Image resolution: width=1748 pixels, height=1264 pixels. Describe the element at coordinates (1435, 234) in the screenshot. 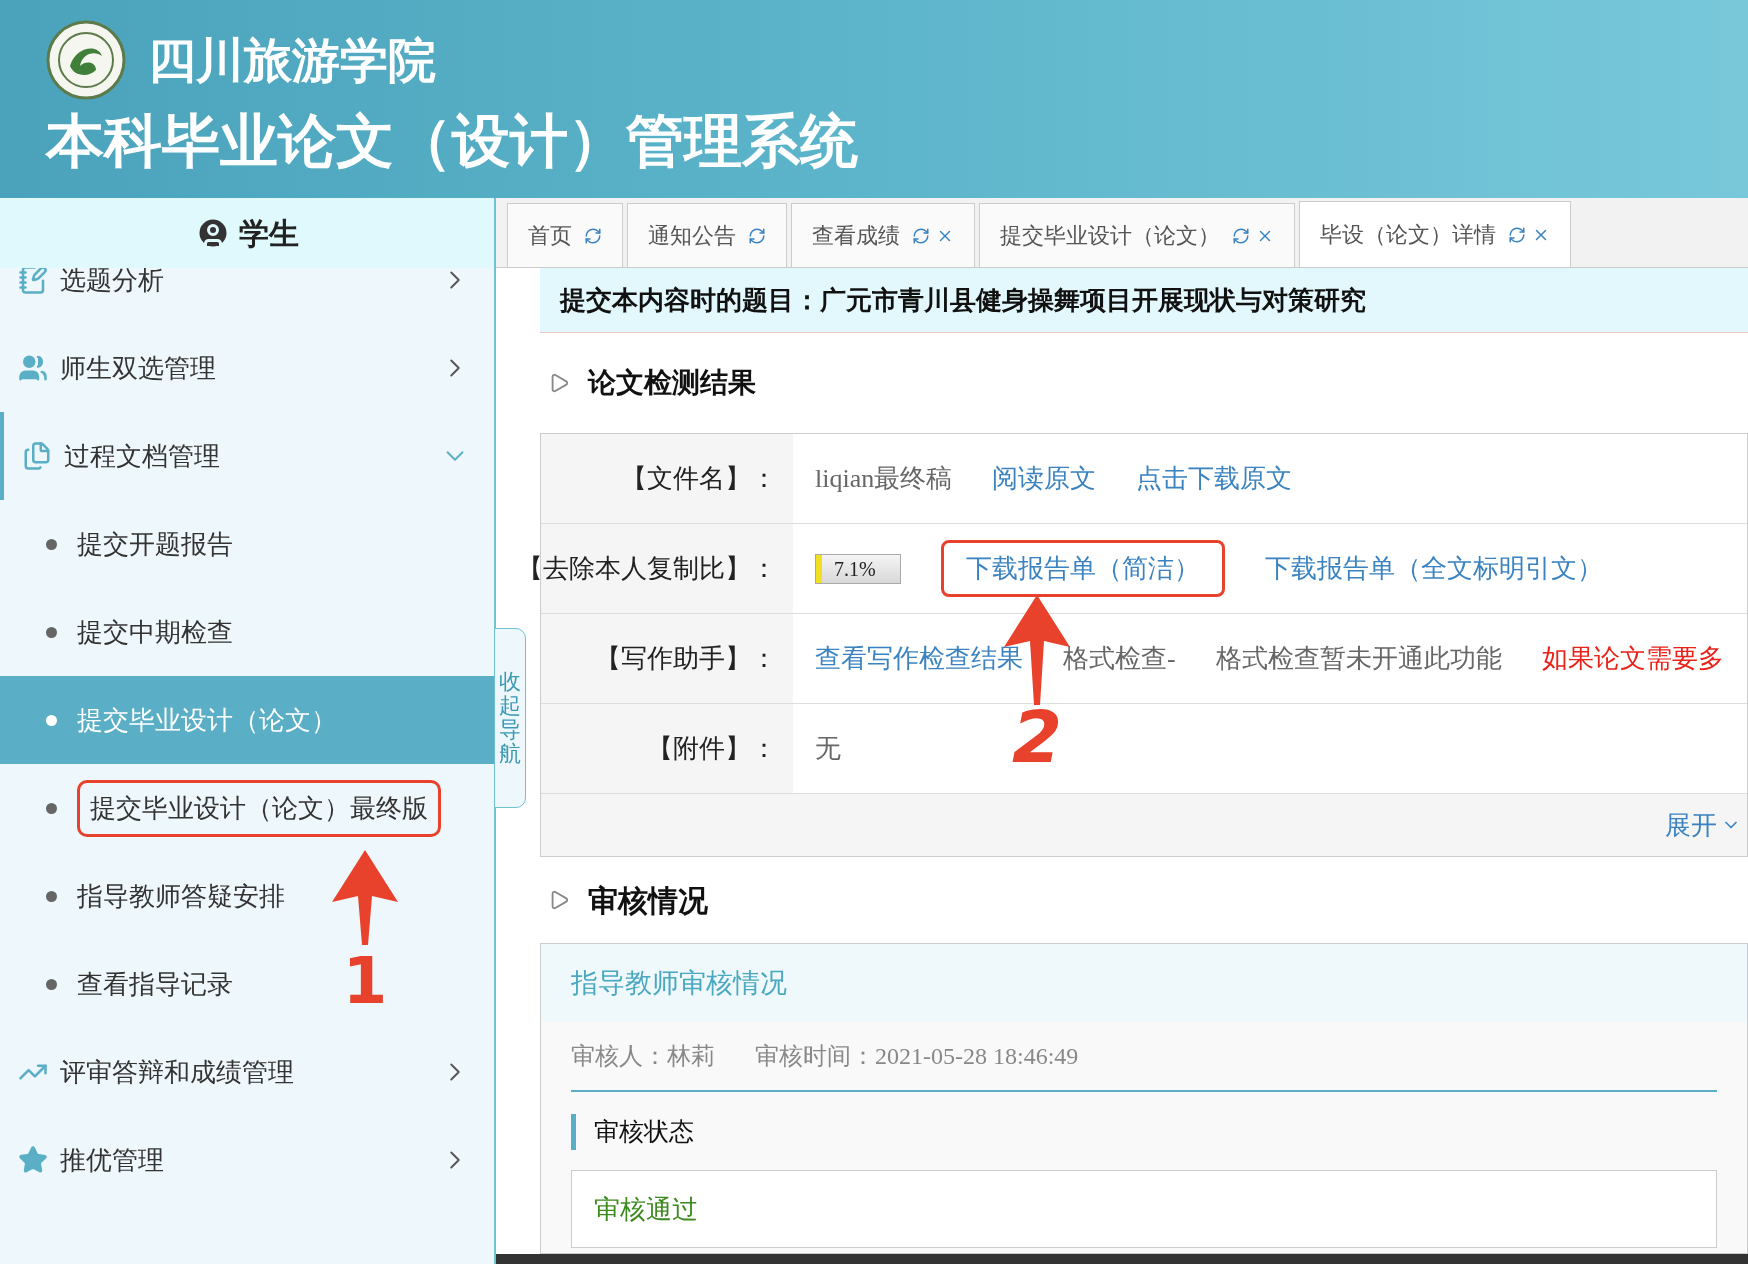

I see `tab: 毕设（论文）详情` at that location.